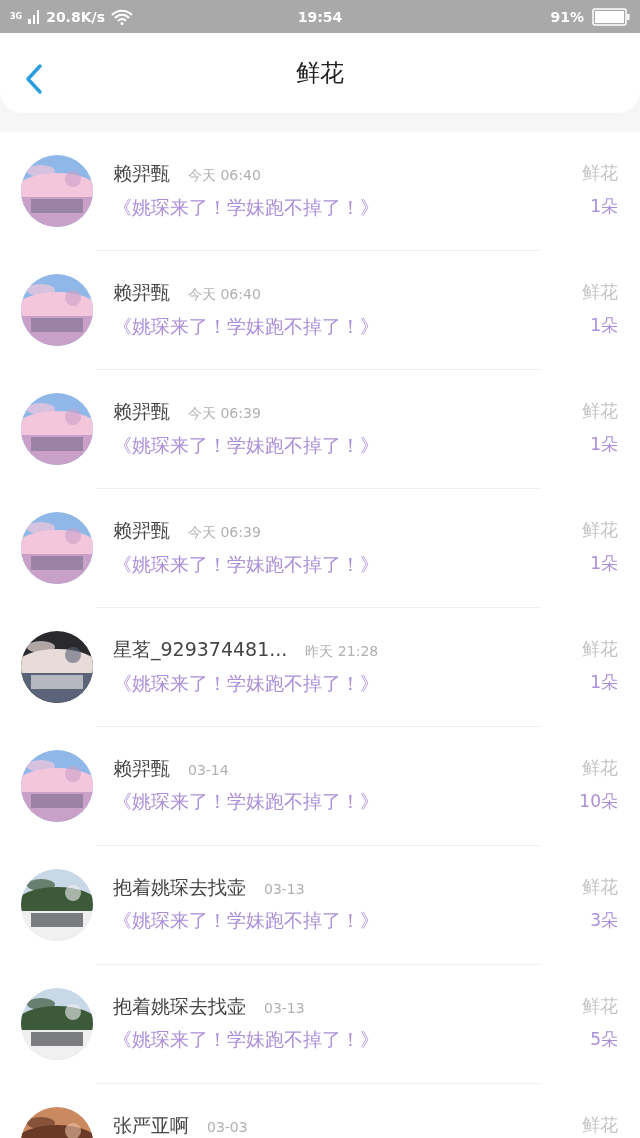 This screenshot has height=1138, width=640. What do you see at coordinates (320, 667) in the screenshot?
I see `list-item: 星茗_929374481... 昨天 21:28 《姚琛来了！学妹跑不掉了！》 鲜花 1朵` at bounding box center [320, 667].